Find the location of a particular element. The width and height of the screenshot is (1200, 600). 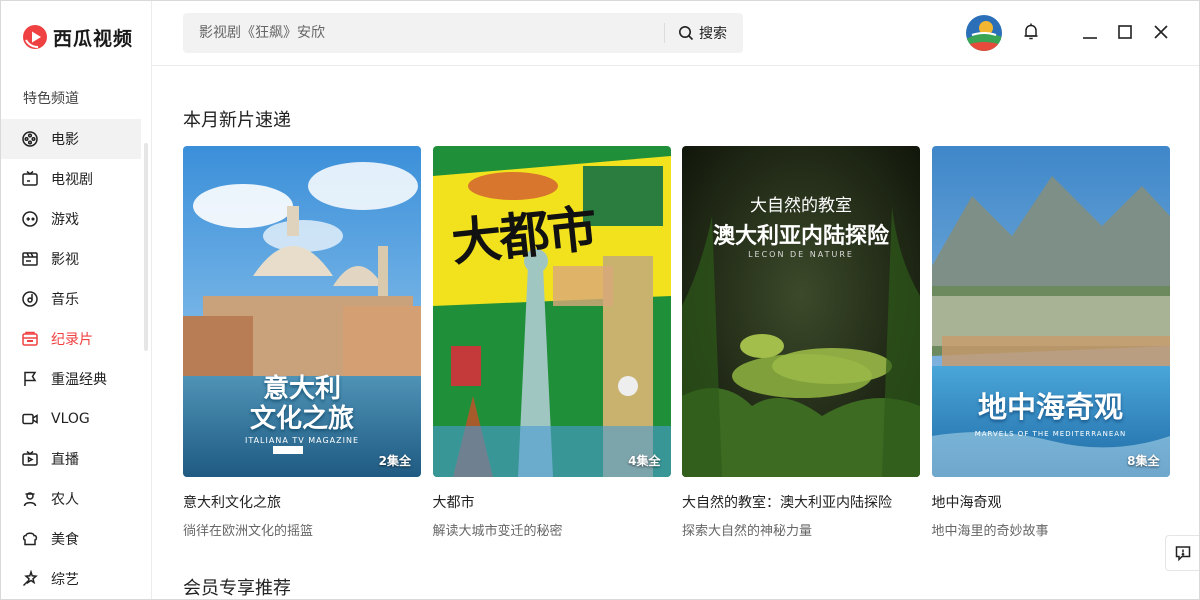

search-button-label: 搜索 is located at coordinates (713, 34).